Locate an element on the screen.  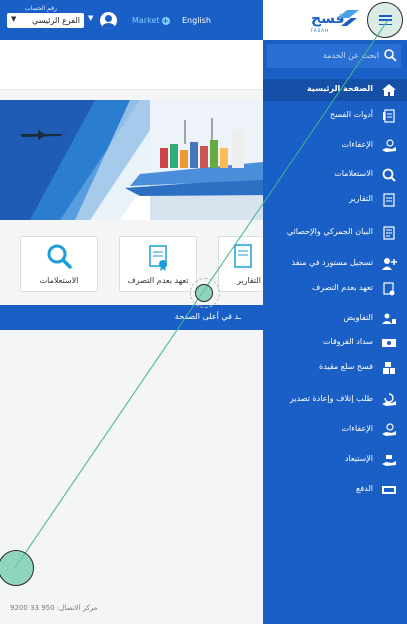
touch-point is located at coordinates (204, 293).